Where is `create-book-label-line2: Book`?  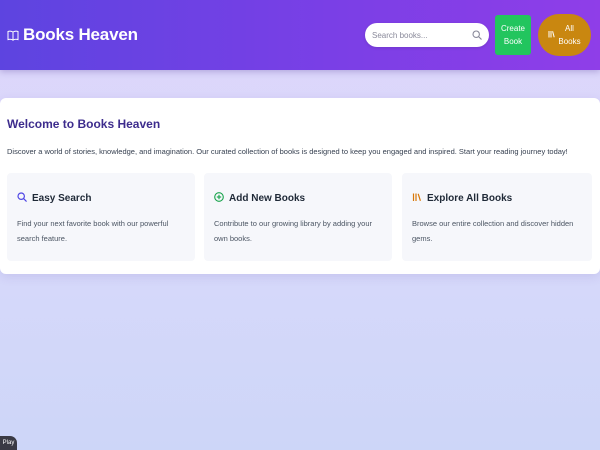 create-book-label-line2: Book is located at coordinates (513, 41).